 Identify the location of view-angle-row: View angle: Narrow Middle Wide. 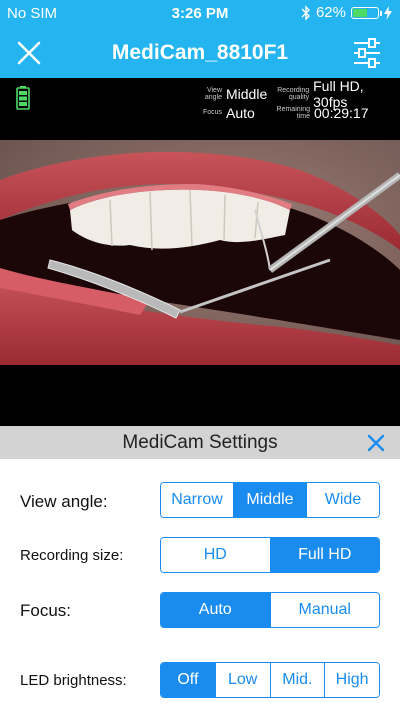
(200, 502).